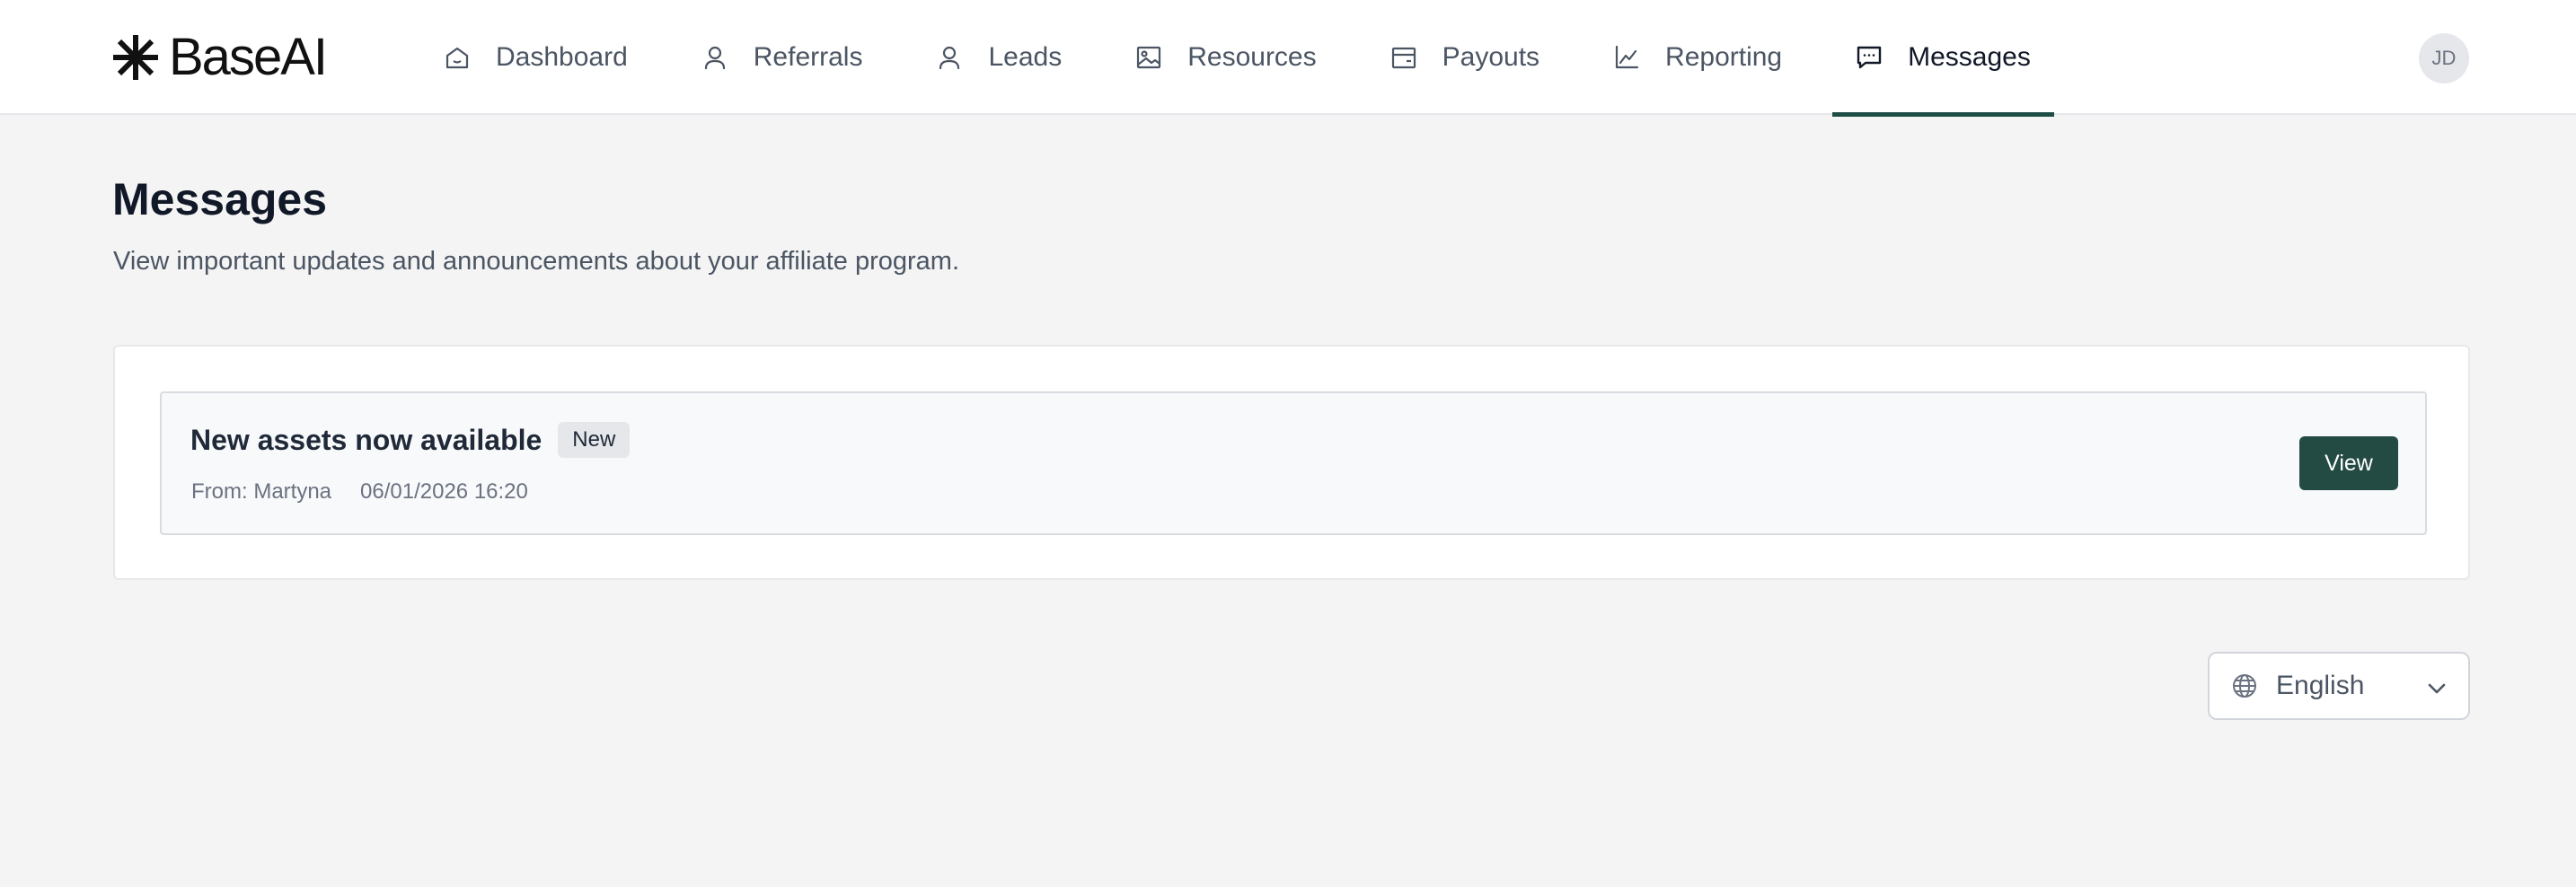 This screenshot has height=887, width=2576. Describe the element at coordinates (1724, 57) in the screenshot. I see `nav-label-reporting: Reporting` at that location.